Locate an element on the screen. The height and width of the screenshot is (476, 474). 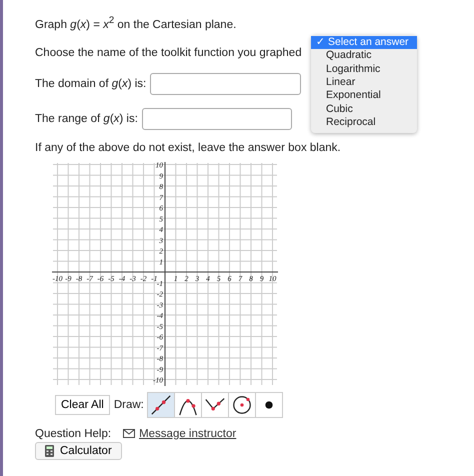
calculator-icon is located at coordinates (49, 450).